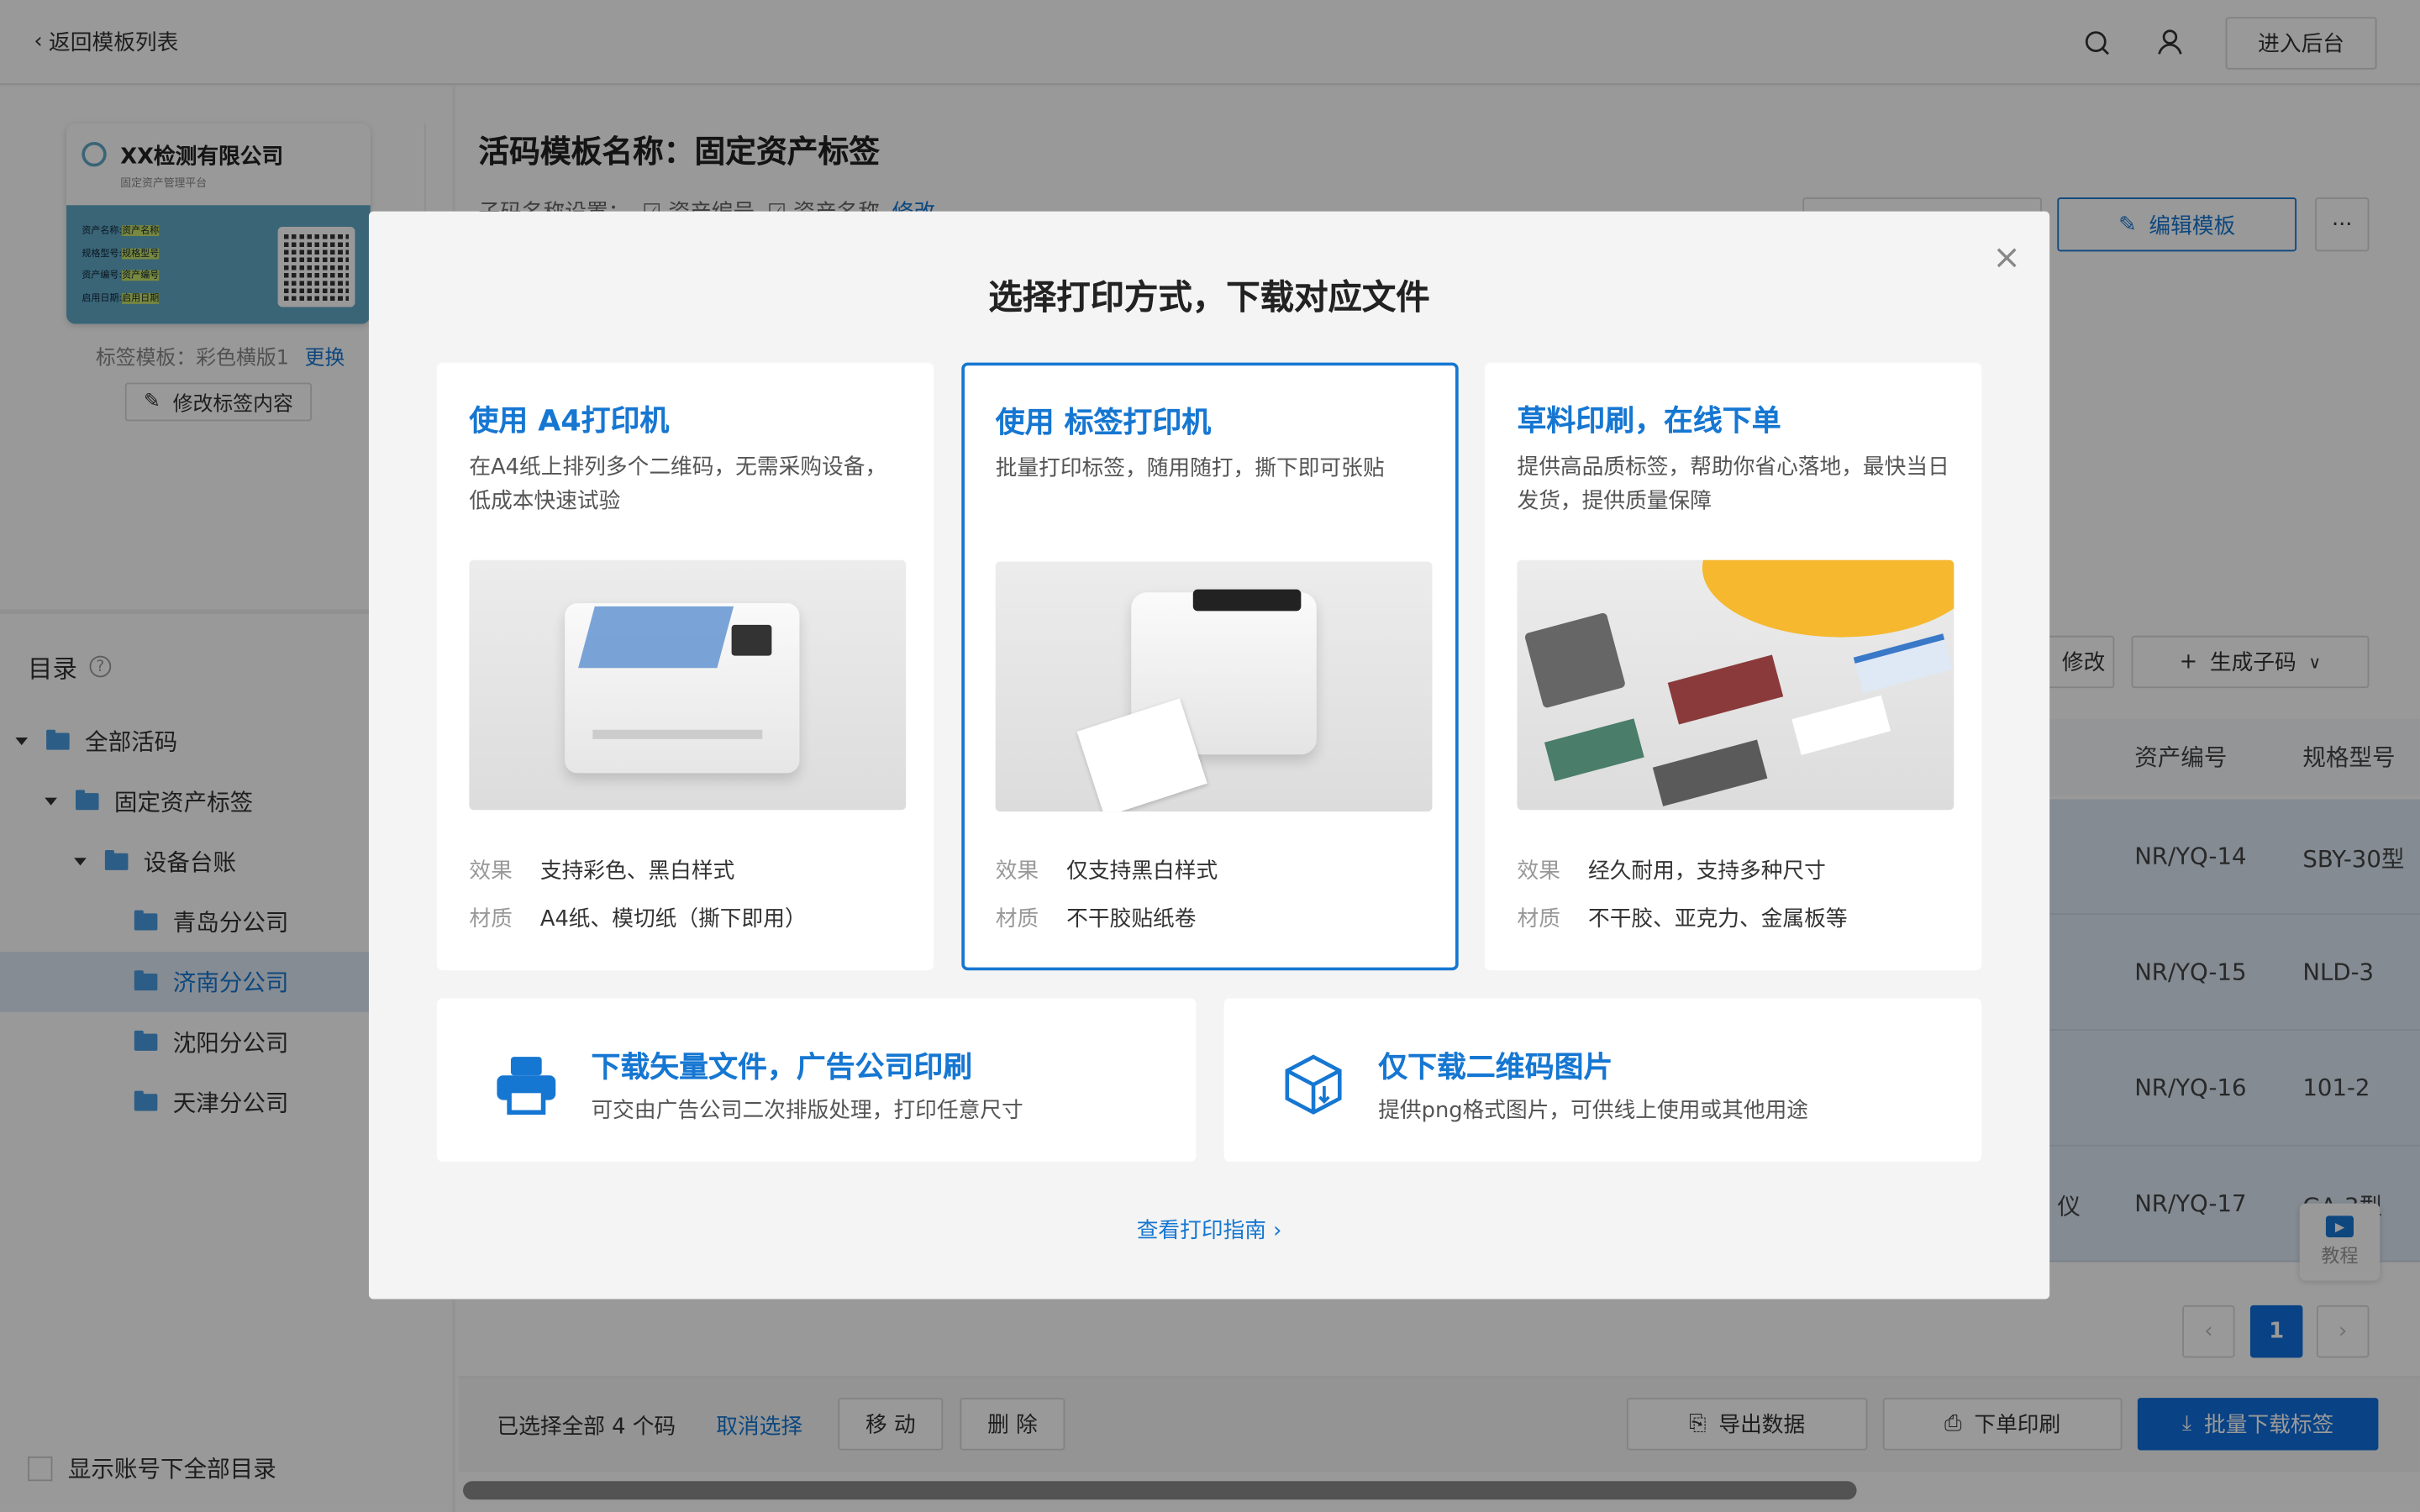 Image resolution: width=2420 pixels, height=1512 pixels. What do you see at coordinates (638, 919) in the screenshot?
I see `option-material: 材质 A4纸、模切纸（撕下即用）` at bounding box center [638, 919].